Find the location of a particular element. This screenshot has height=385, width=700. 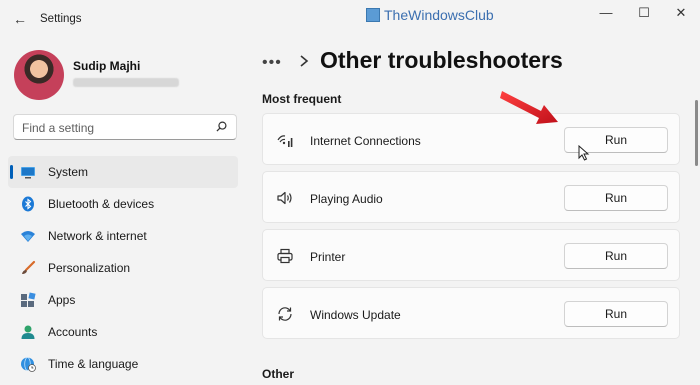

breadcrumb-more-button: ••• is located at coordinates (272, 63).